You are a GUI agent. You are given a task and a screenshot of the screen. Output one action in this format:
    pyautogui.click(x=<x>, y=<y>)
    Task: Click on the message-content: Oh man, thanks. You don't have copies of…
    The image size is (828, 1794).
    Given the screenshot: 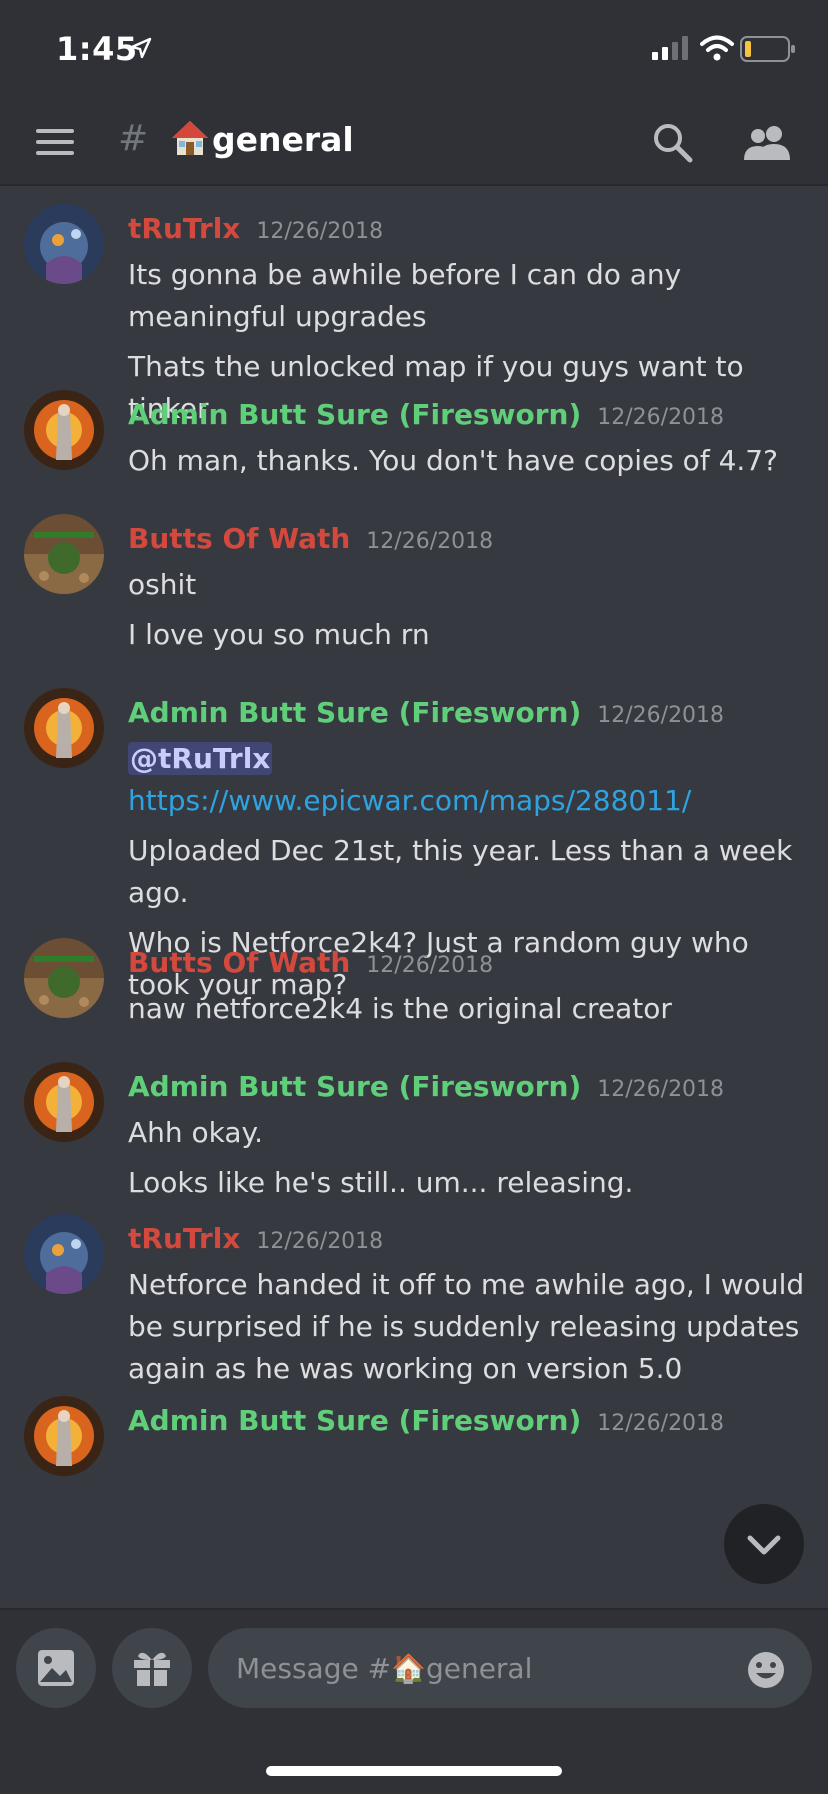 What is the action you would take?
    pyautogui.click(x=468, y=465)
    